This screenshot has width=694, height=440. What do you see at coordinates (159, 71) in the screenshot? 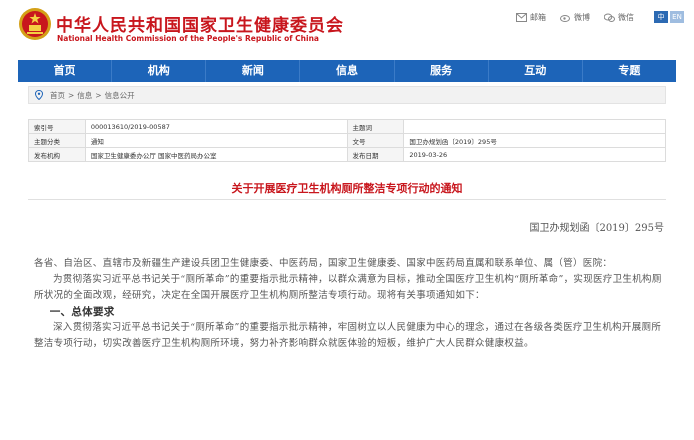
I see `nav-item-organization: 机构` at bounding box center [159, 71].